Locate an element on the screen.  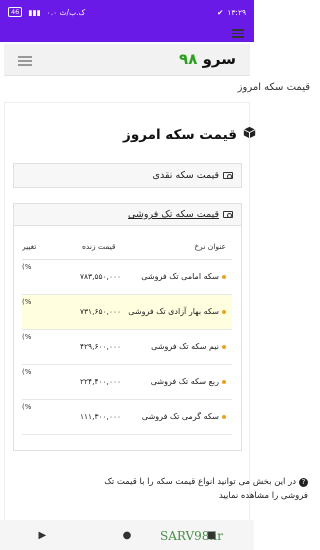
single-section-header: قیمت سکه تک فروشی is located at coordinates (127, 215).